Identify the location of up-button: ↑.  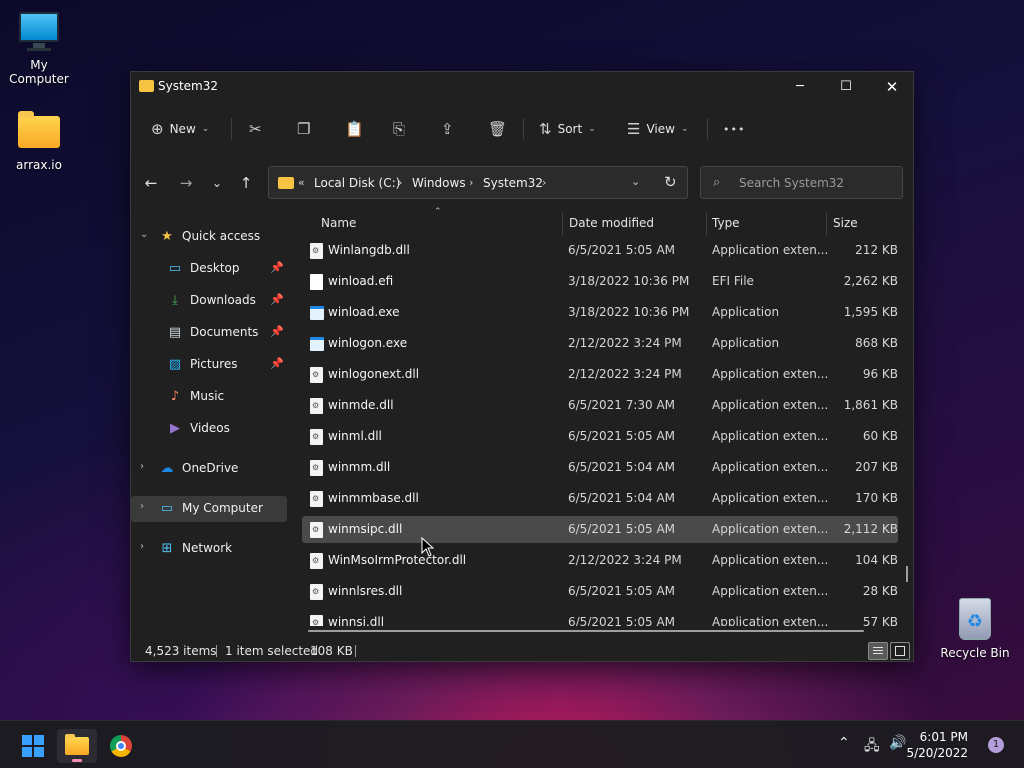
(246, 183).